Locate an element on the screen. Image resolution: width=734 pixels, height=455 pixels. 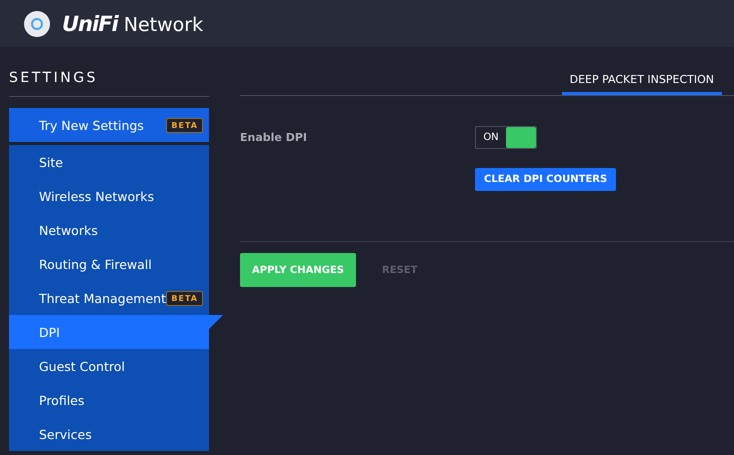
tab: DEEP PACKET INSPECTION is located at coordinates (642, 84).